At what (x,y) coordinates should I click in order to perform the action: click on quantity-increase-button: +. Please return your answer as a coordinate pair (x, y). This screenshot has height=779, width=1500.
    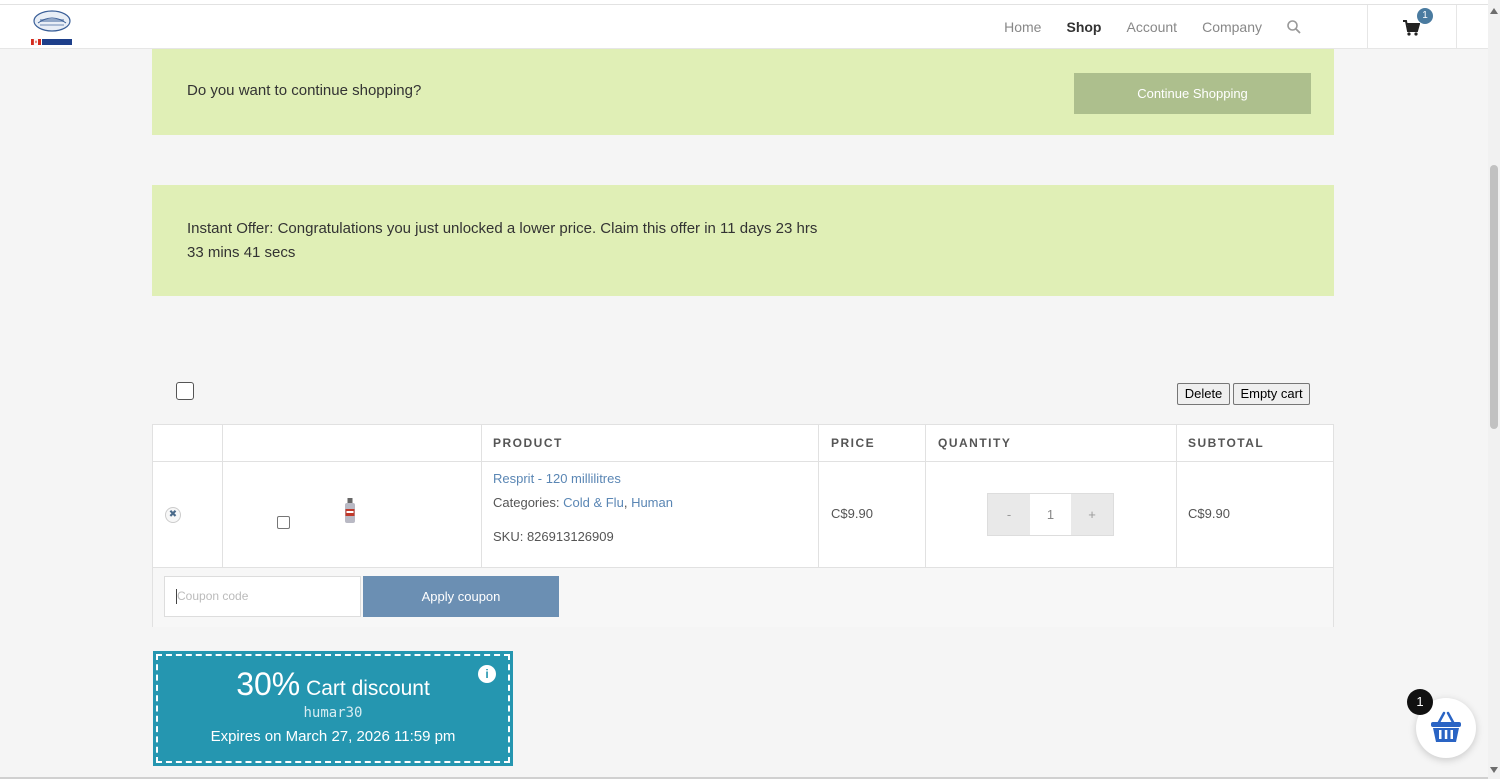
    Looking at the image, I should click on (1092, 514).